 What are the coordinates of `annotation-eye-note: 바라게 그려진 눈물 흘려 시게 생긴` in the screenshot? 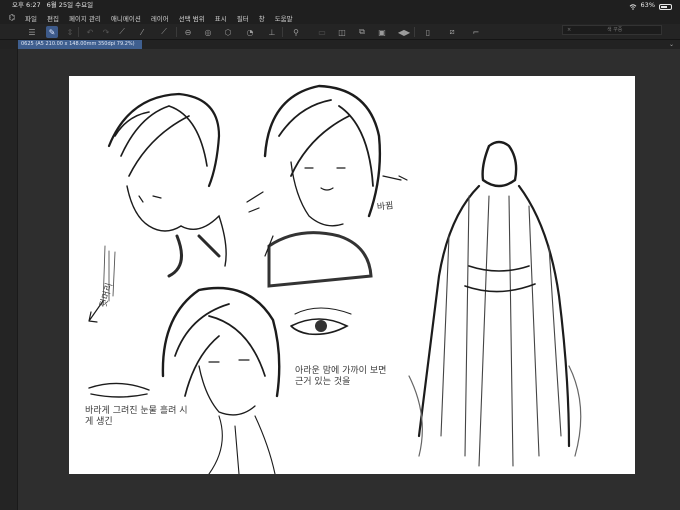 It's located at (136, 416).